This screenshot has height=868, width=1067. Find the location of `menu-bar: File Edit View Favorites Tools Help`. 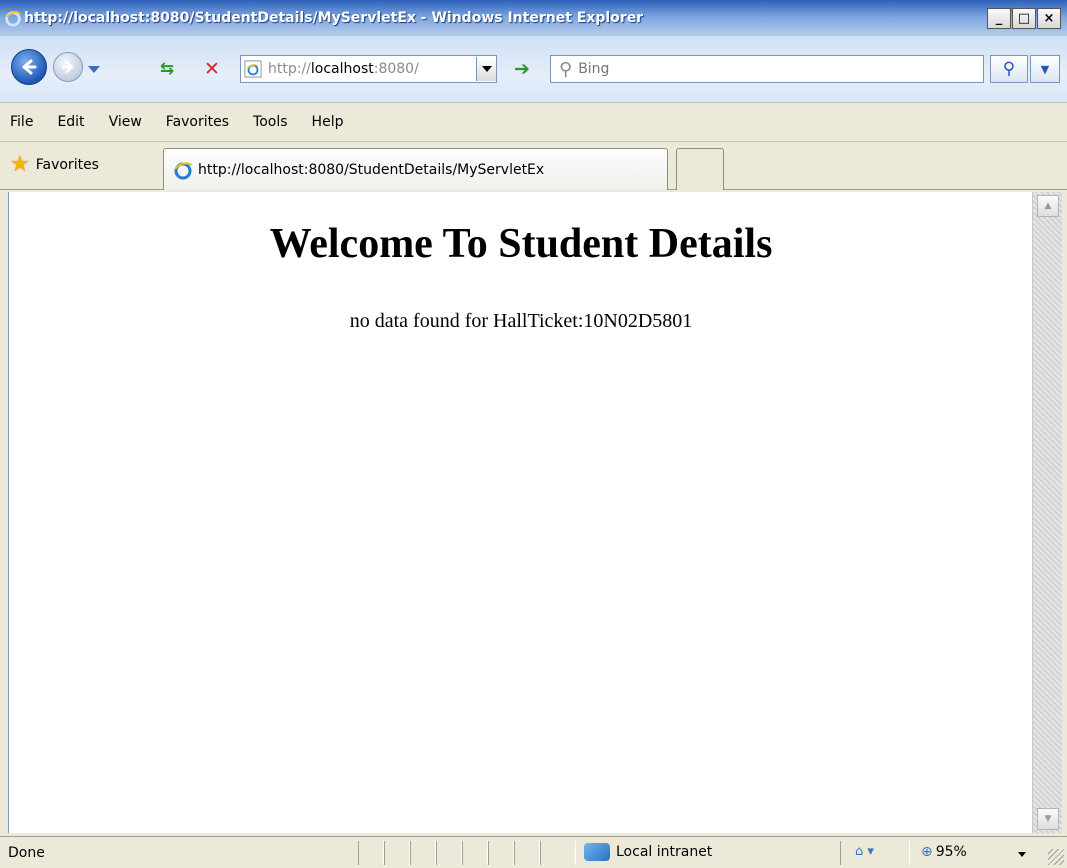

menu-bar: File Edit View Favorites Tools Help is located at coordinates (533, 122).